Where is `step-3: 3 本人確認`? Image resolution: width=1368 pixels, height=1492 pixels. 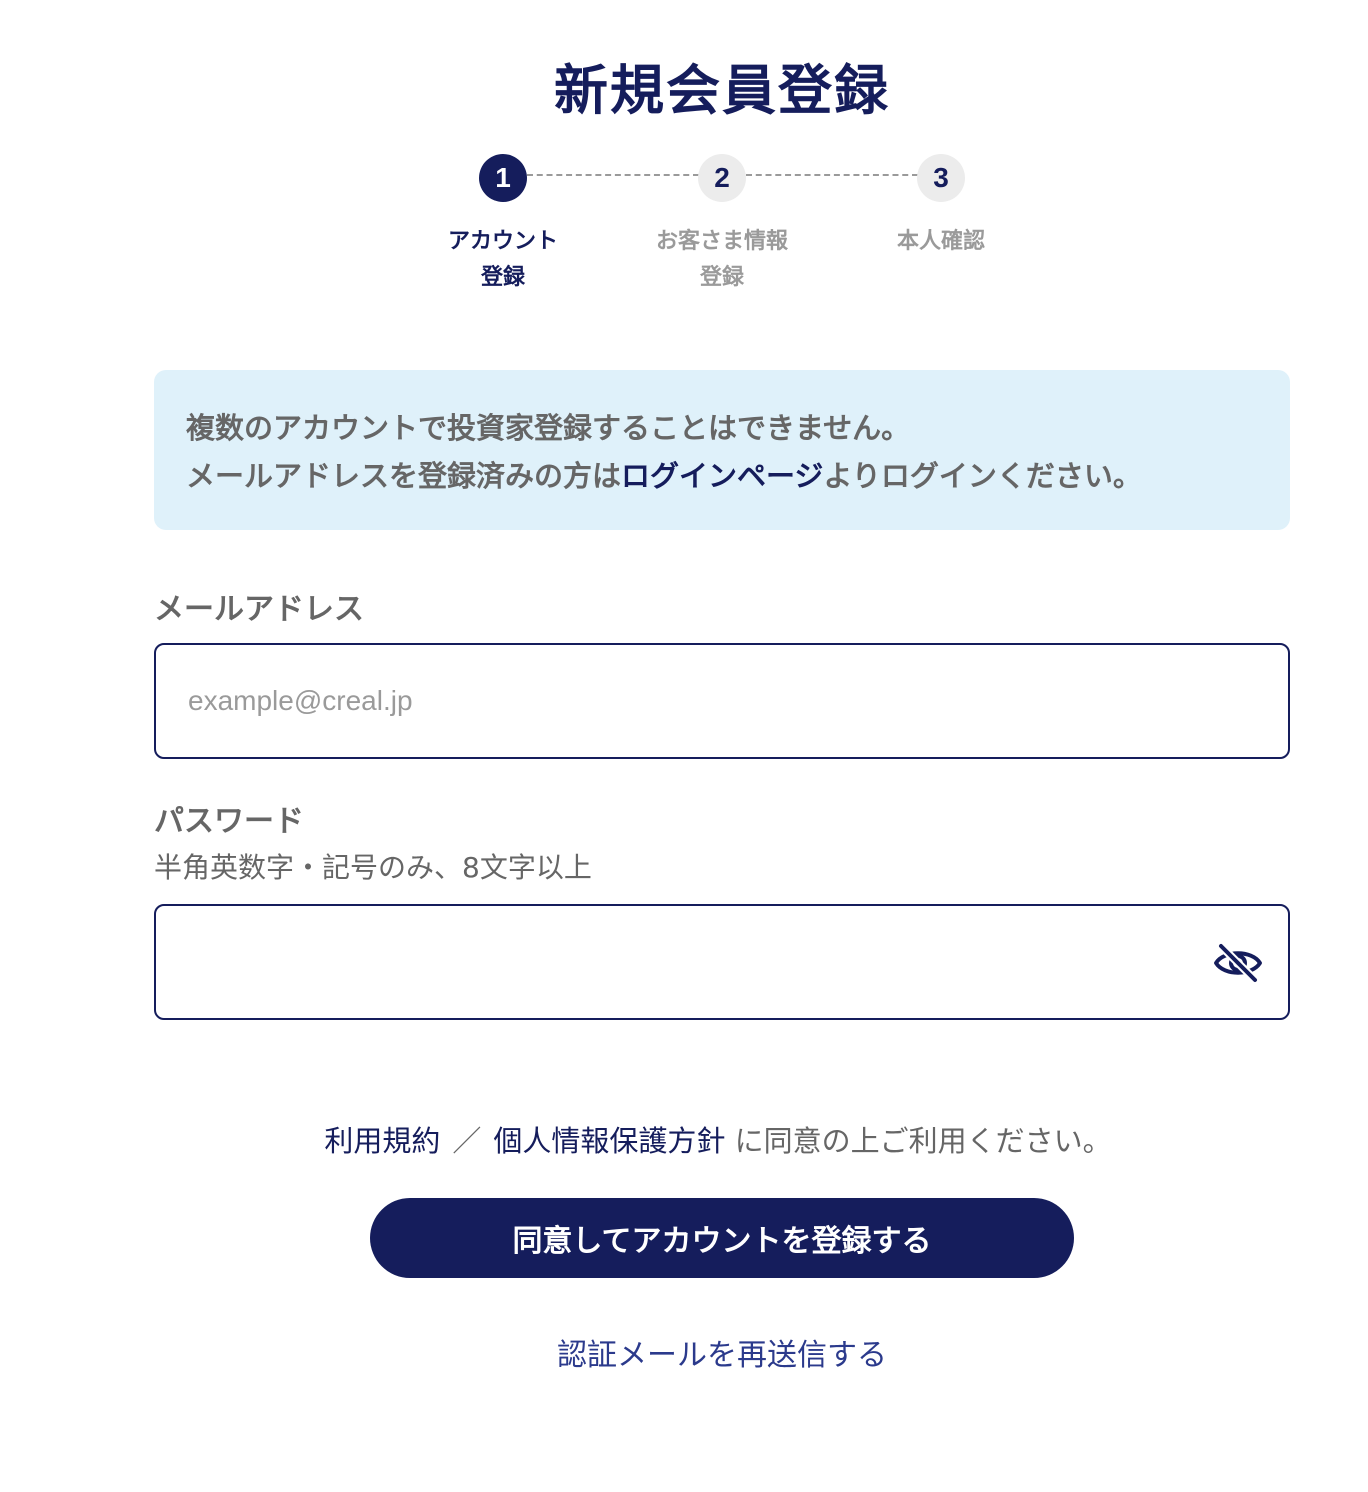
step-3: 3 本人確認 is located at coordinates (941, 207).